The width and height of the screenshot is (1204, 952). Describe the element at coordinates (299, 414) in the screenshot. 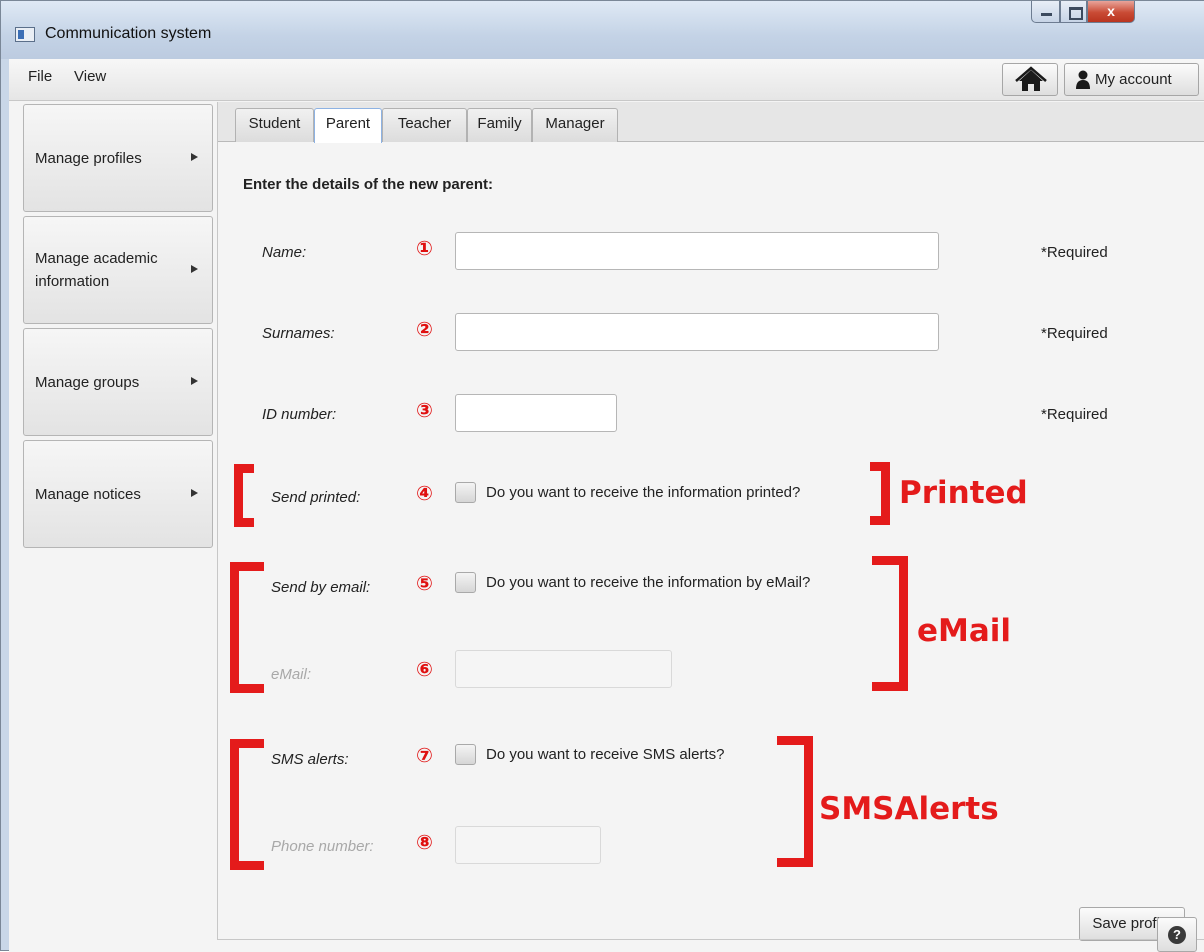

I see `id-number-label: ID number:` at that location.